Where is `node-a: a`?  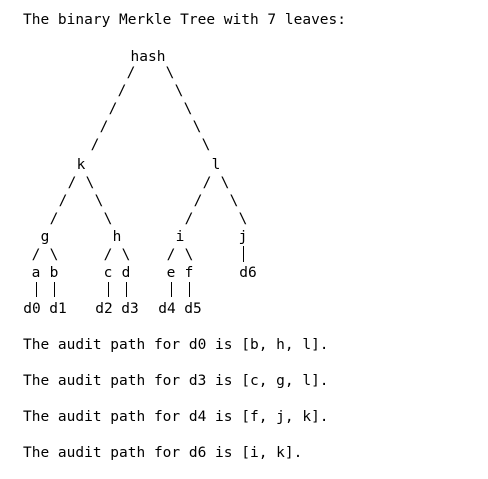
node-a: a is located at coordinates (36, 273).